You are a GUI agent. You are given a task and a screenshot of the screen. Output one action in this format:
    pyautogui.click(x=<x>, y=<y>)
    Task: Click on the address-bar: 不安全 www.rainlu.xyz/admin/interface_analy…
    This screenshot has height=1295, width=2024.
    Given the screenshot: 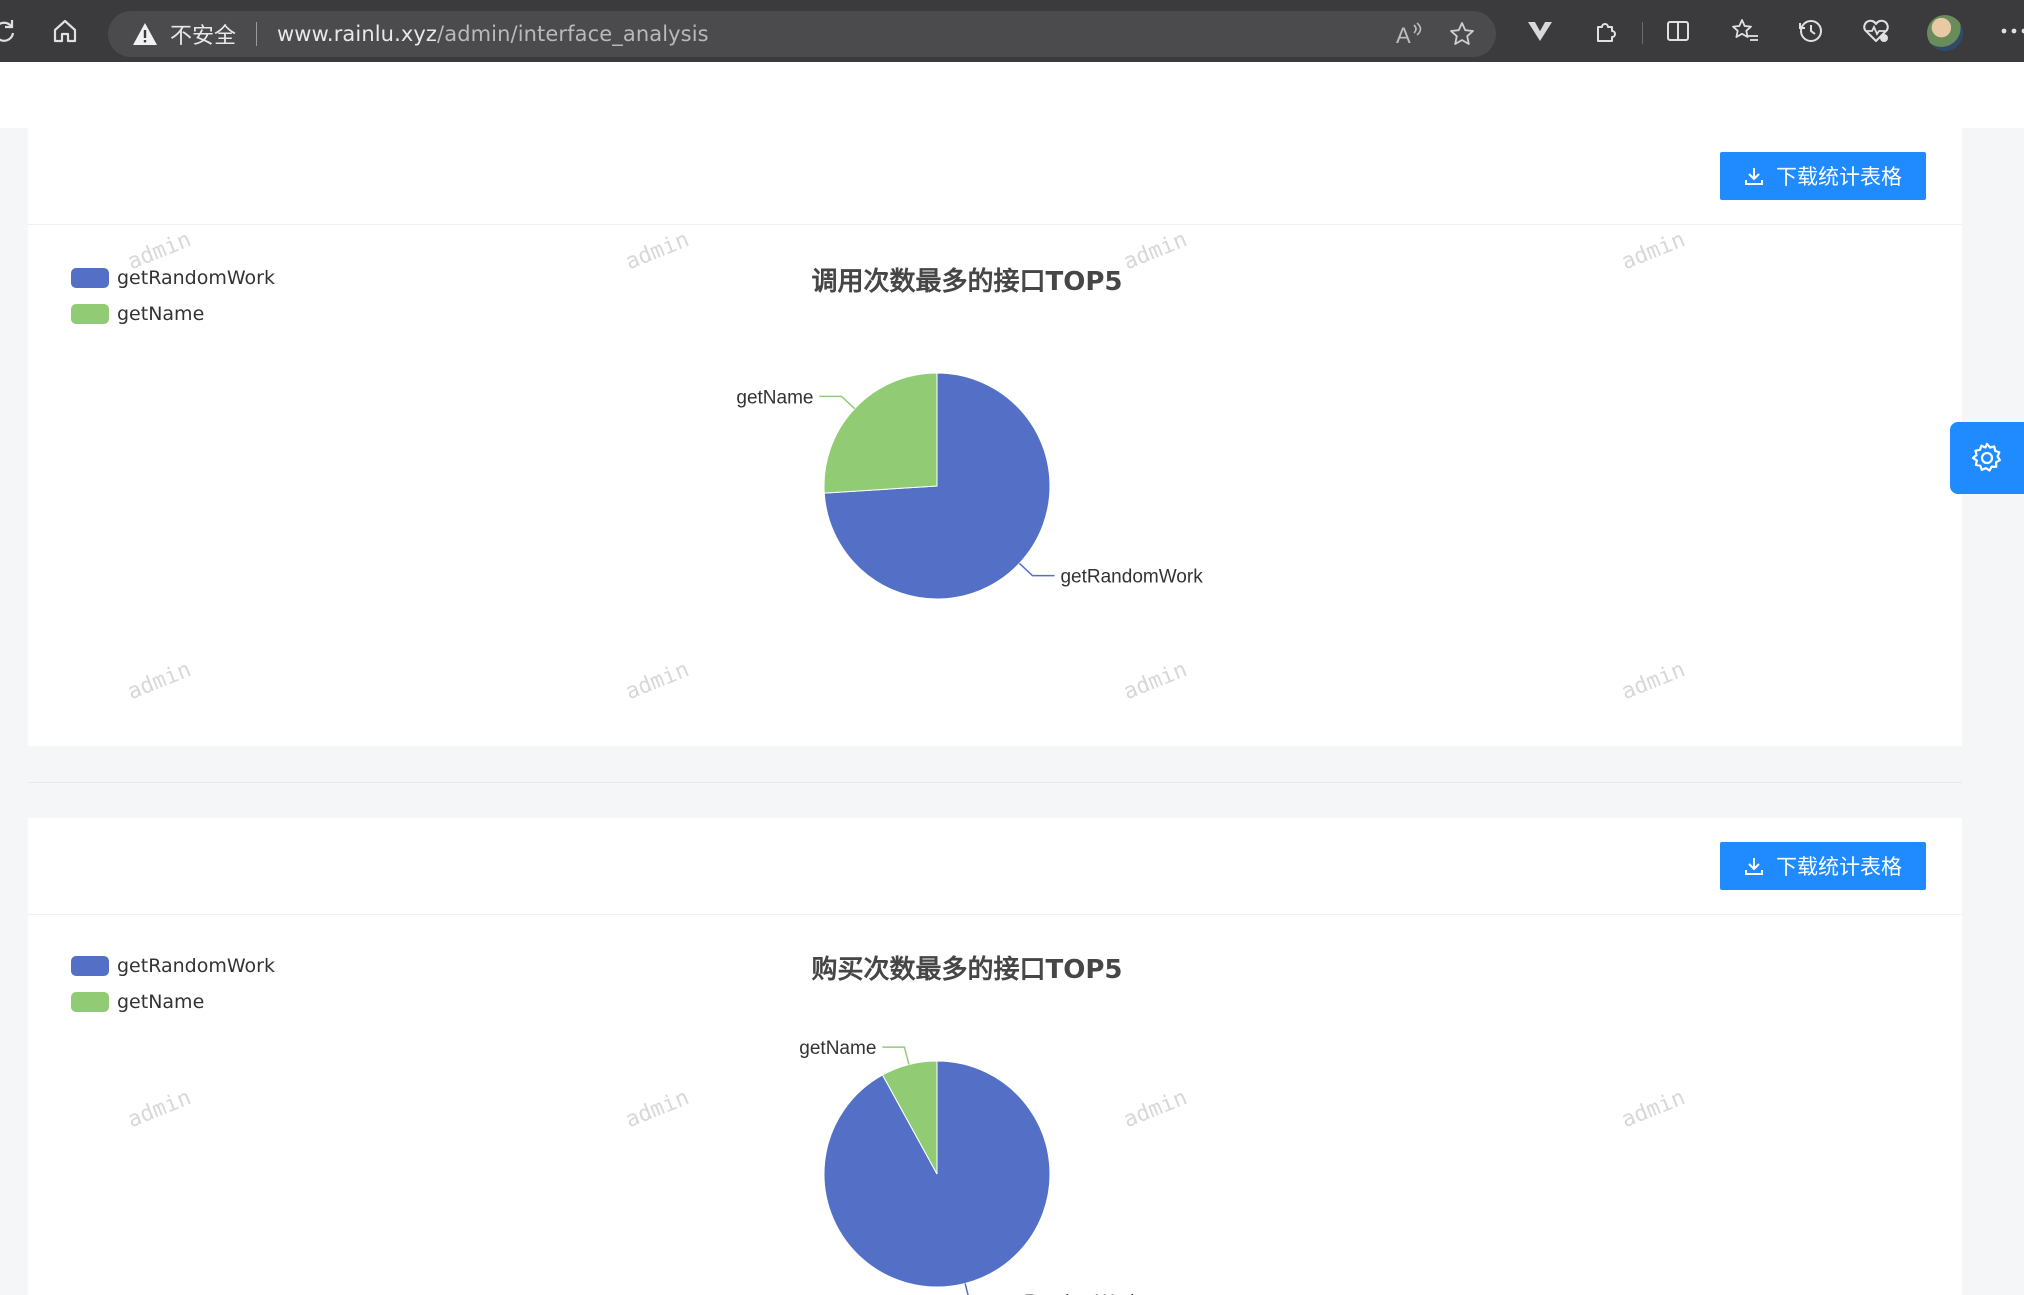 What is the action you would take?
    pyautogui.click(x=802, y=34)
    